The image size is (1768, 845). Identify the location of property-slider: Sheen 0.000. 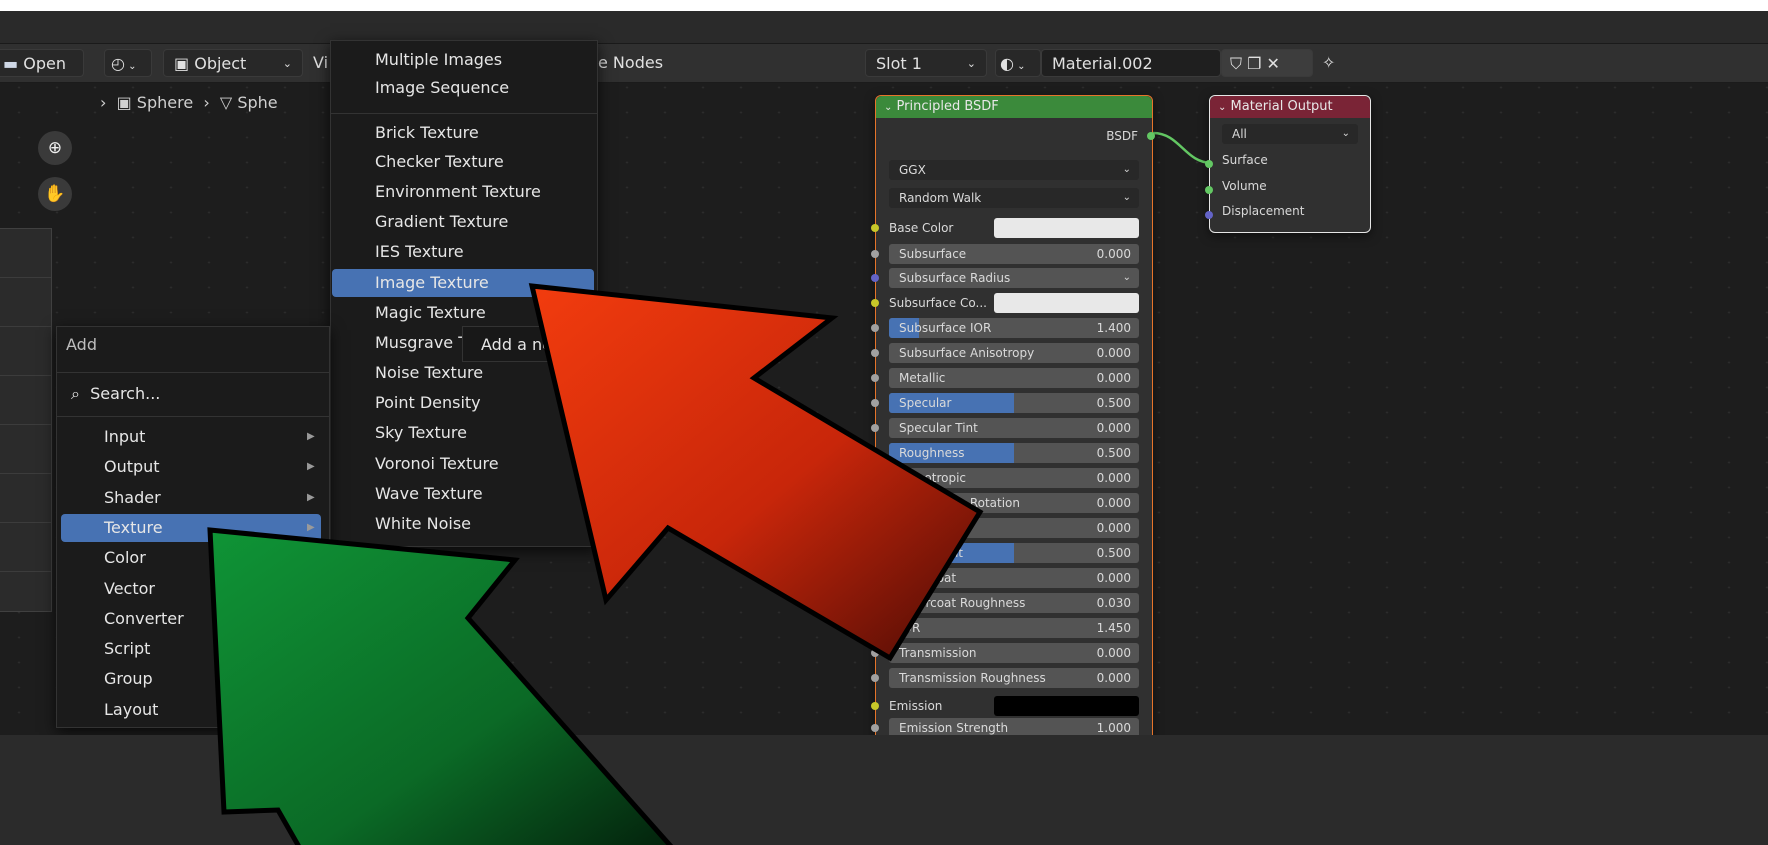
(1014, 528).